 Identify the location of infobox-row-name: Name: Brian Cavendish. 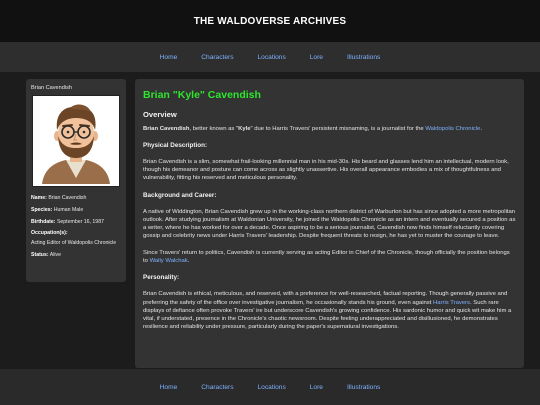
(59, 198).